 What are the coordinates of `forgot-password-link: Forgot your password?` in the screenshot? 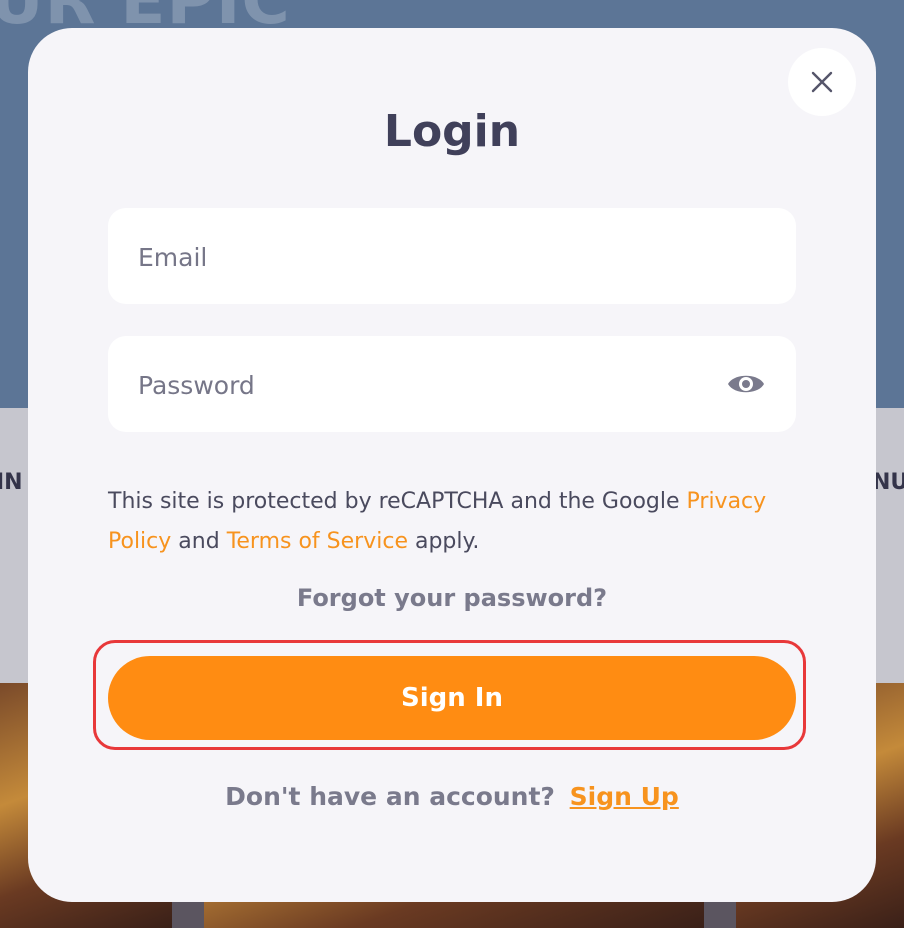 It's located at (452, 598).